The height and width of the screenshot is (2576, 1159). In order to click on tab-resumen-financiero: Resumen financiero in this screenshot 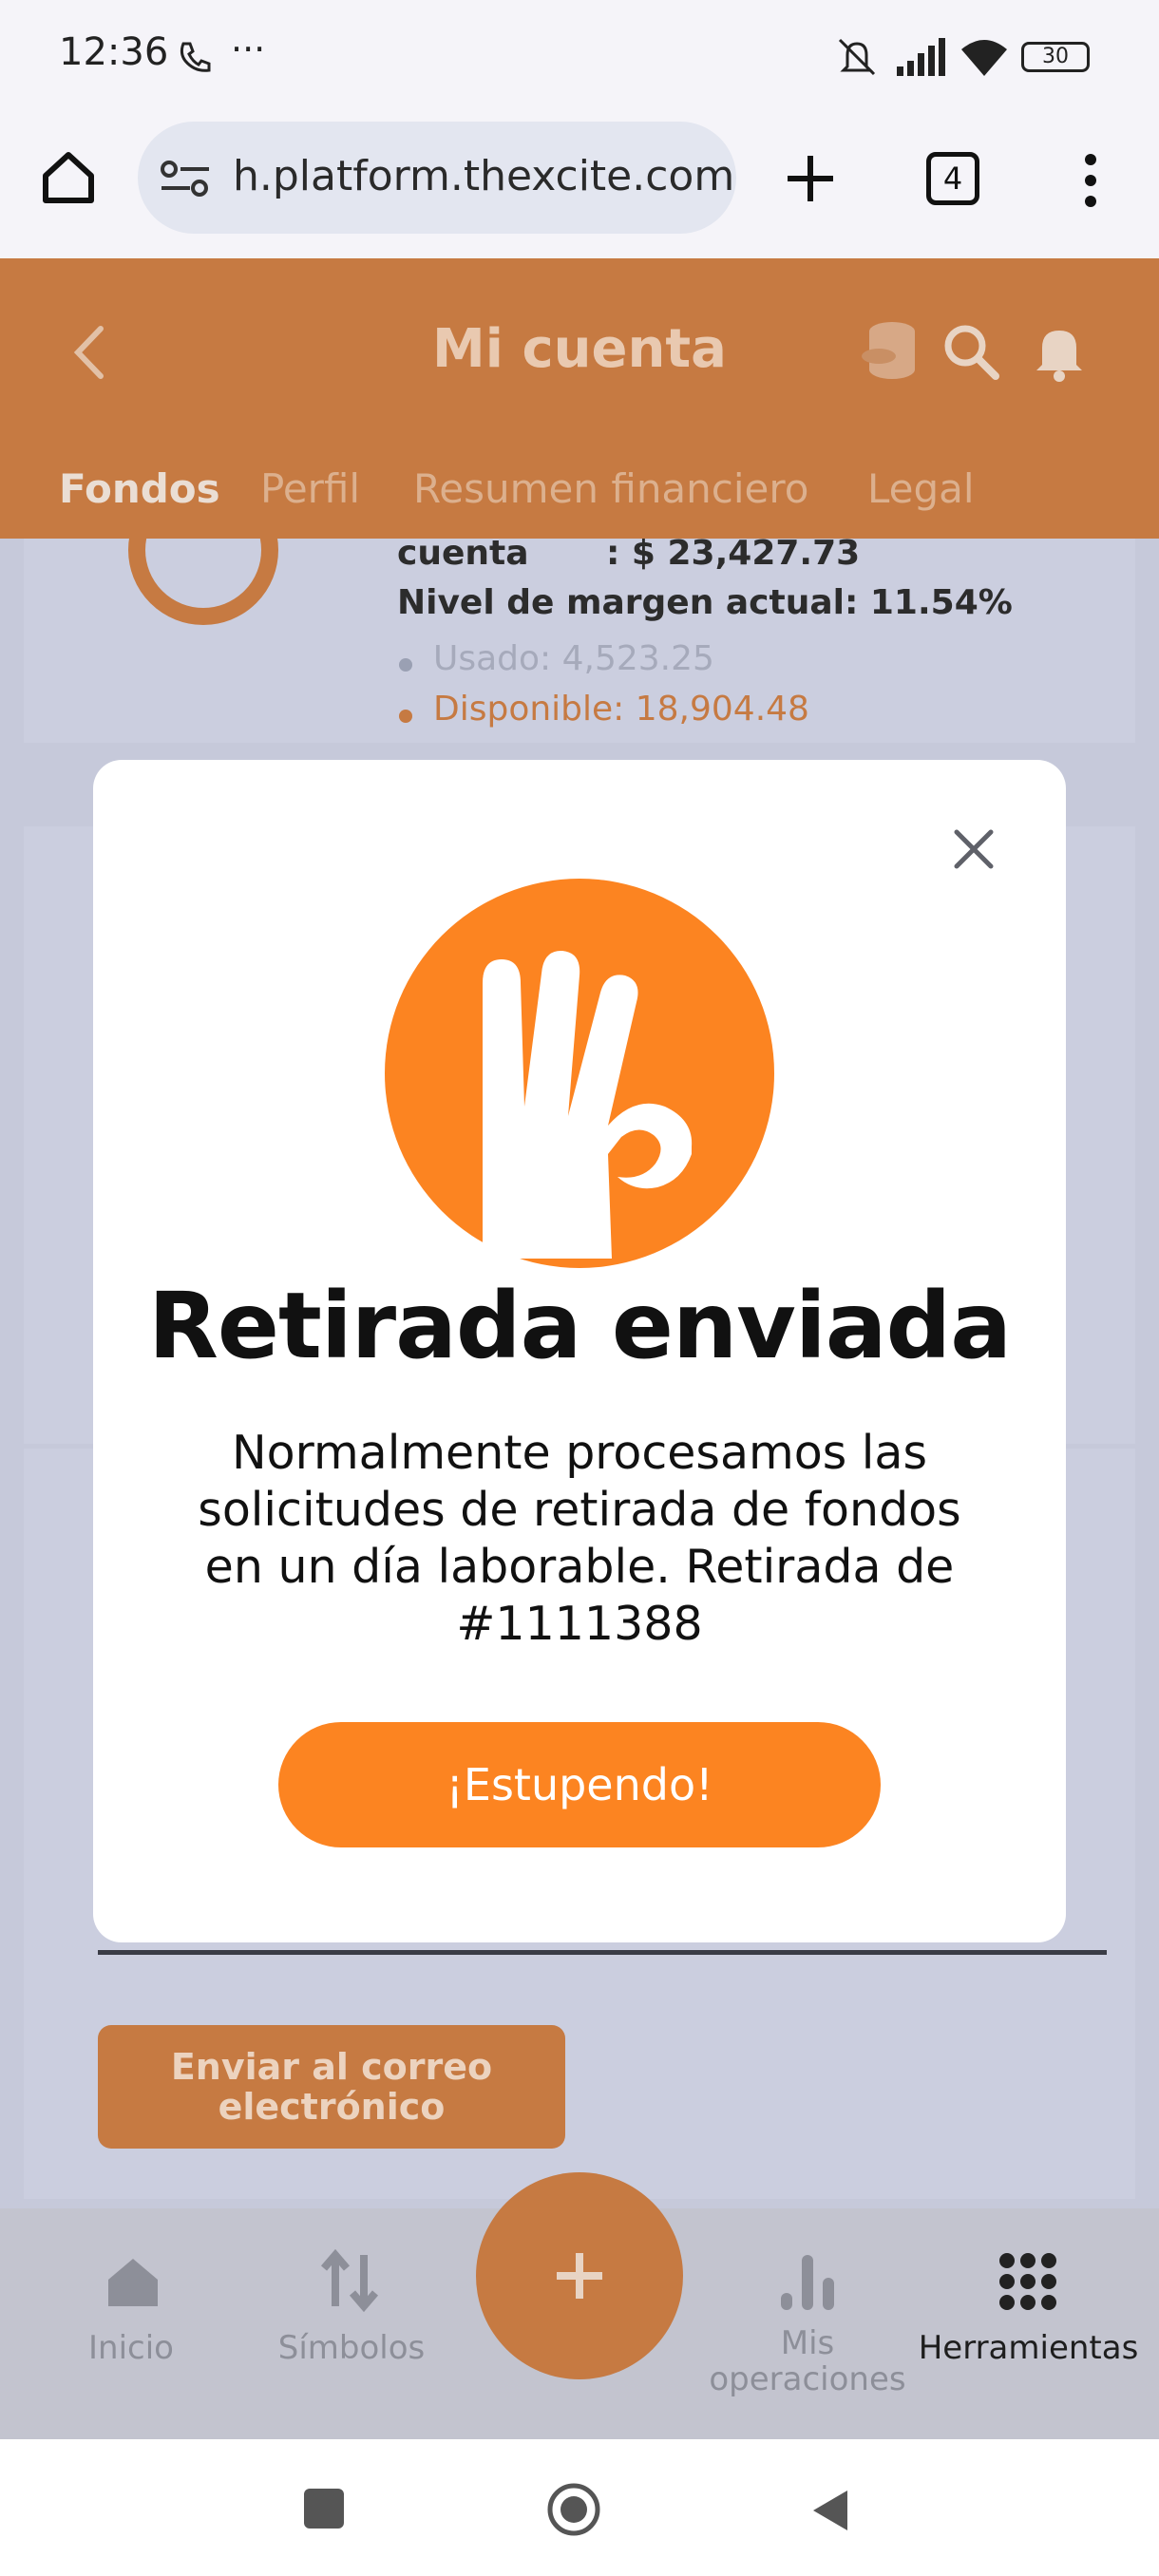, I will do `click(610, 489)`.